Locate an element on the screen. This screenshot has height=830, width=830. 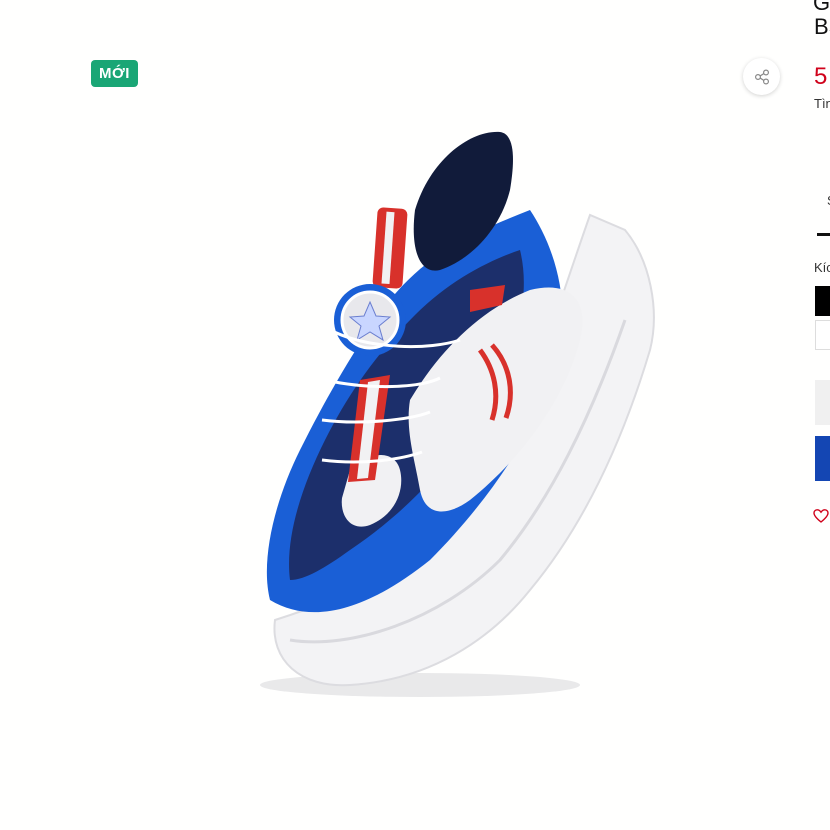
new-badge: MỚI is located at coordinates (114, 73).